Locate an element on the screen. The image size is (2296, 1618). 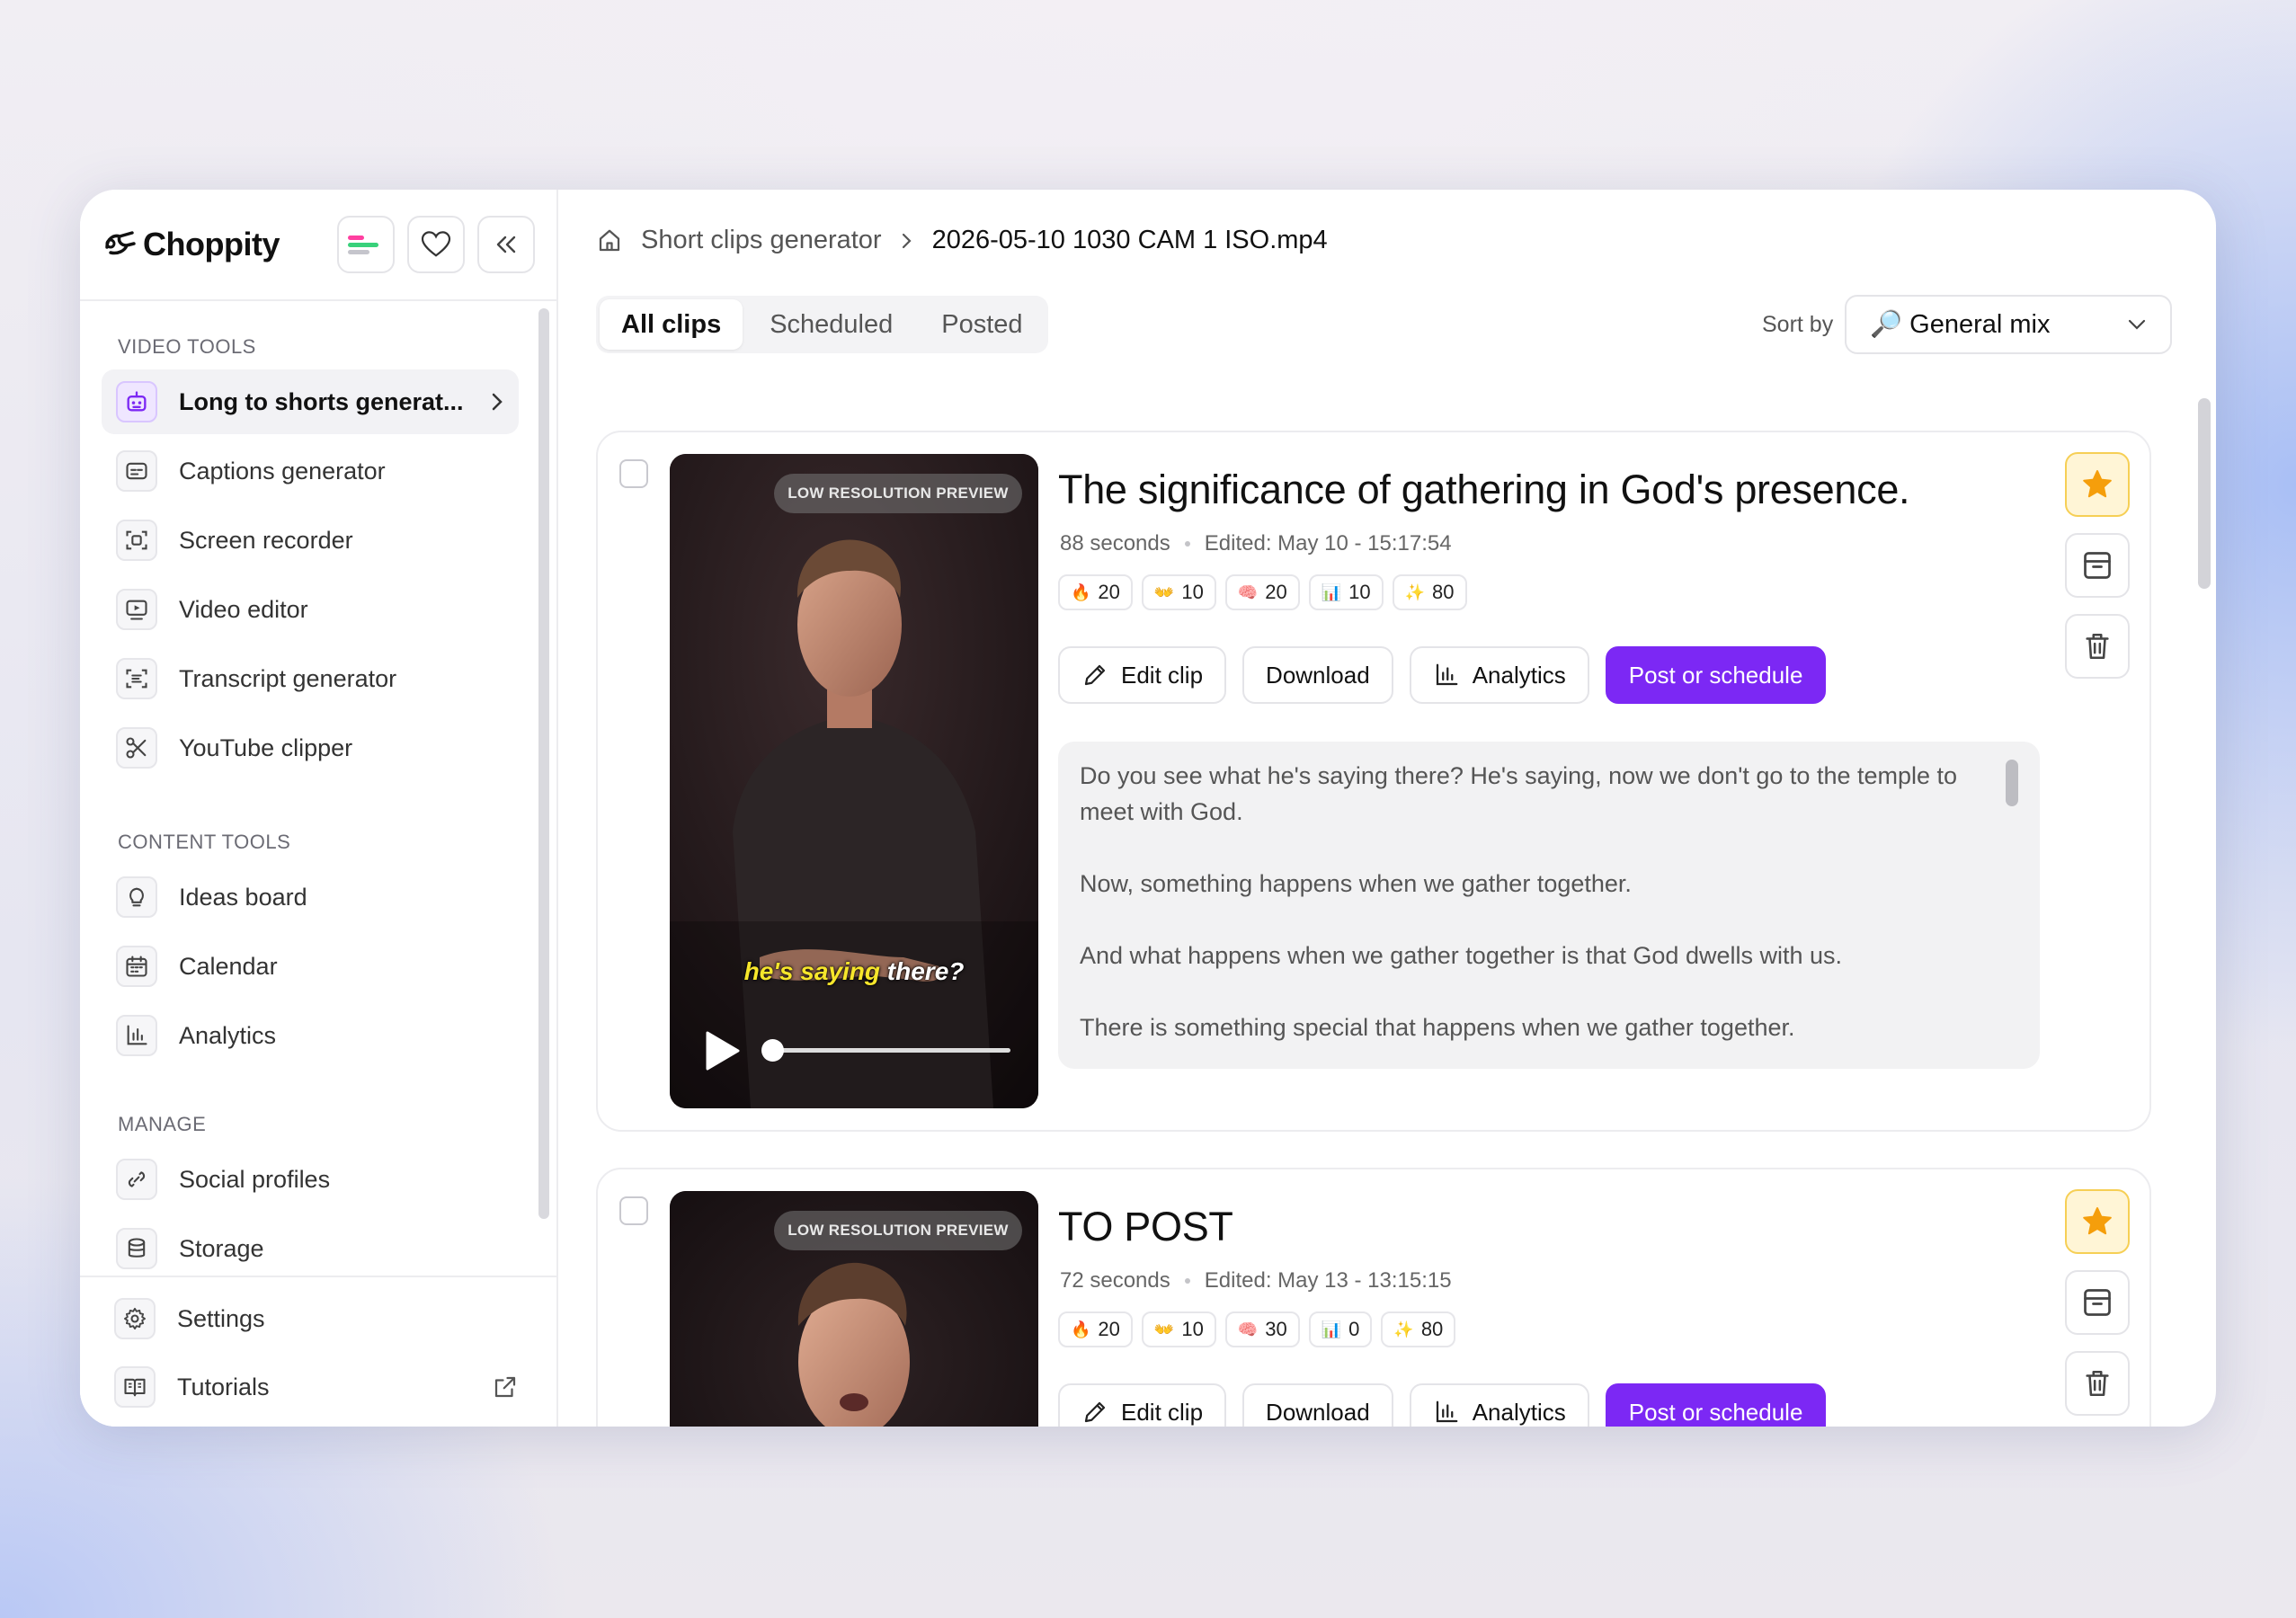
sidebar-item-ideas-board: Ideas board is located at coordinates (310, 897).